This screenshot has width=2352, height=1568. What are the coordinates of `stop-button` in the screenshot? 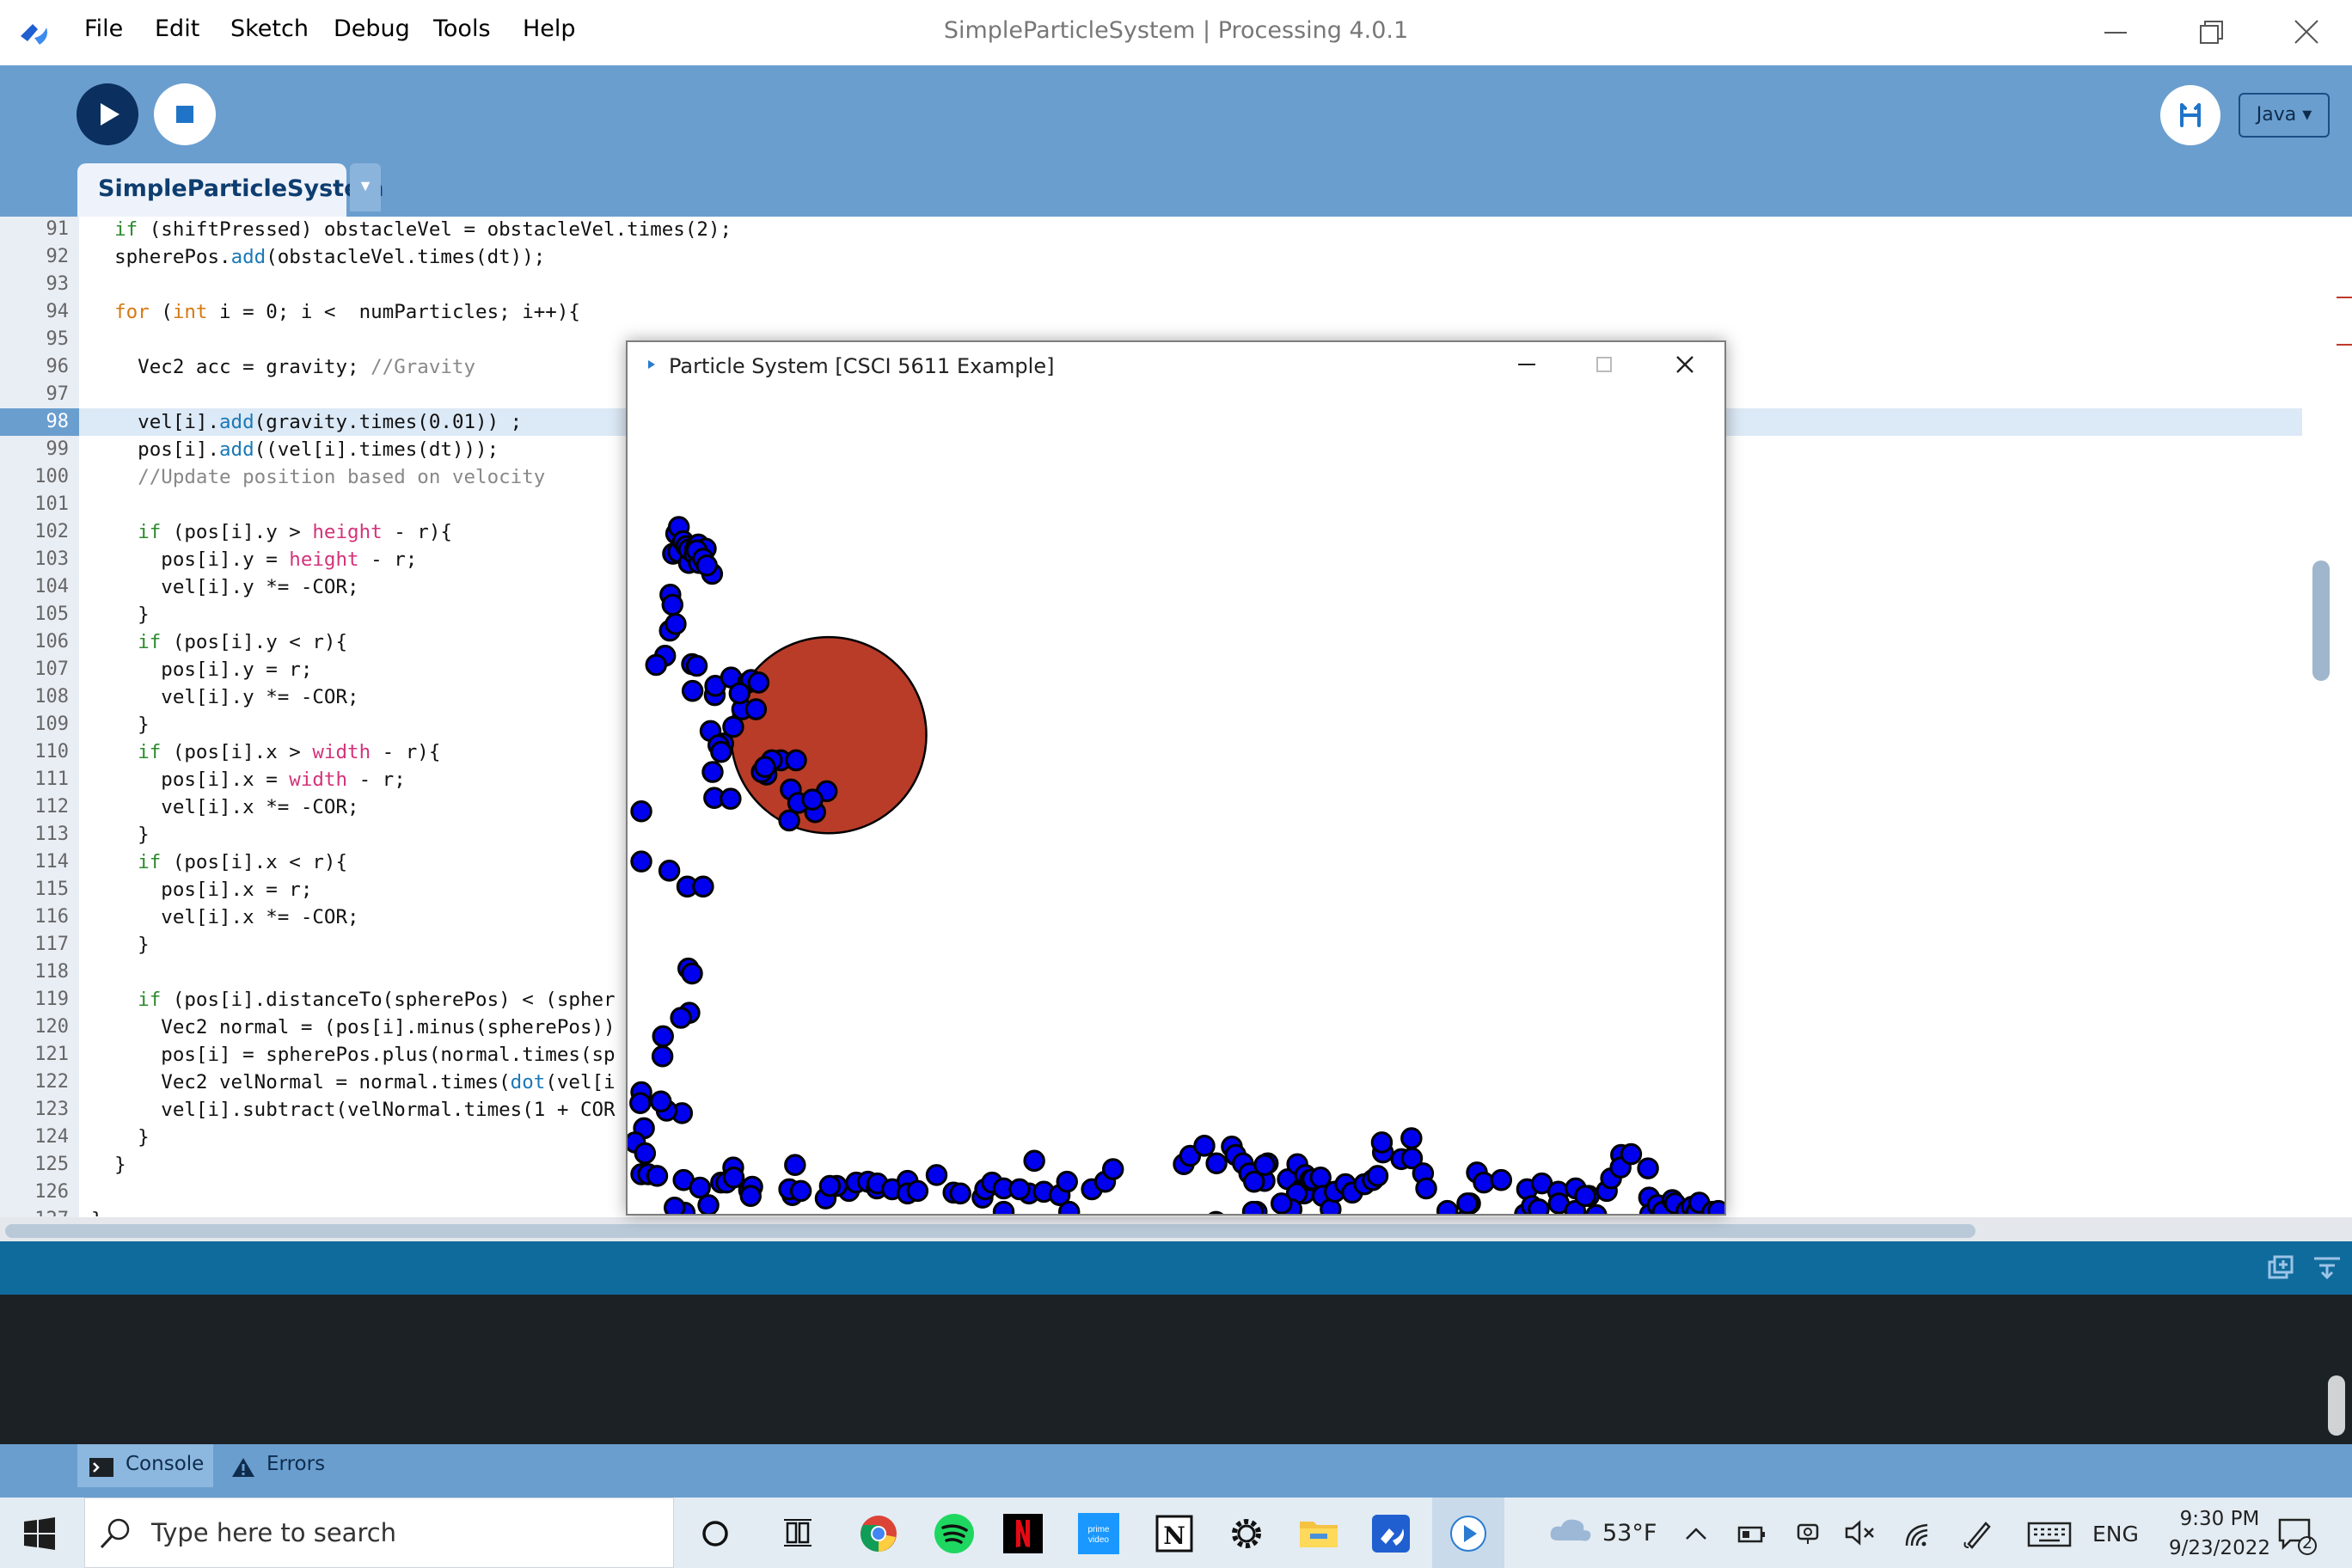 It's located at (185, 114).